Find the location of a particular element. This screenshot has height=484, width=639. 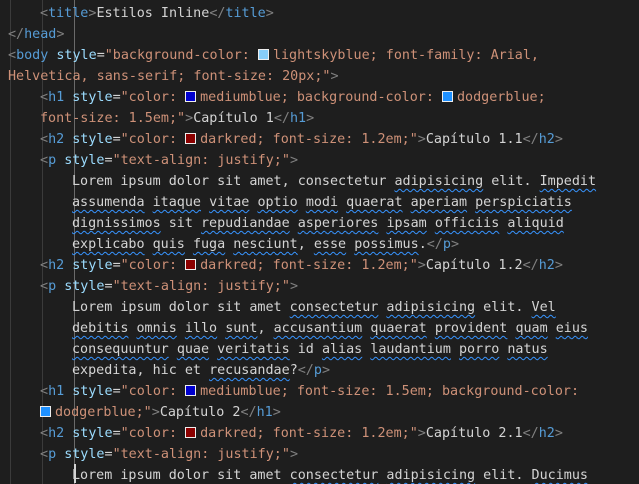

spelling-warning: aliquid is located at coordinates (535, 223).